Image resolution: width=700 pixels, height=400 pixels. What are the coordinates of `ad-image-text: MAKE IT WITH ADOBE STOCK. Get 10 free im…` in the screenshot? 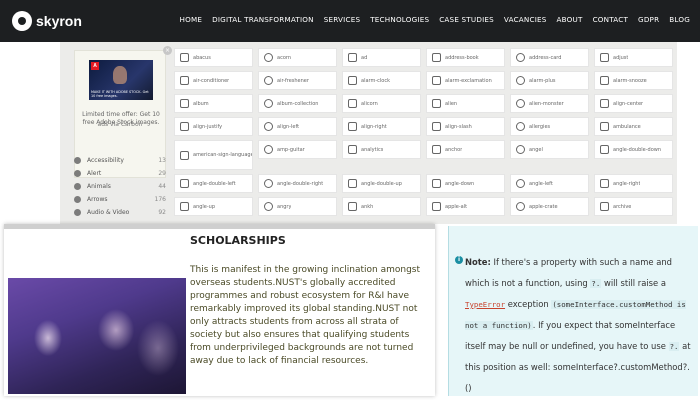 It's located at (120, 94).